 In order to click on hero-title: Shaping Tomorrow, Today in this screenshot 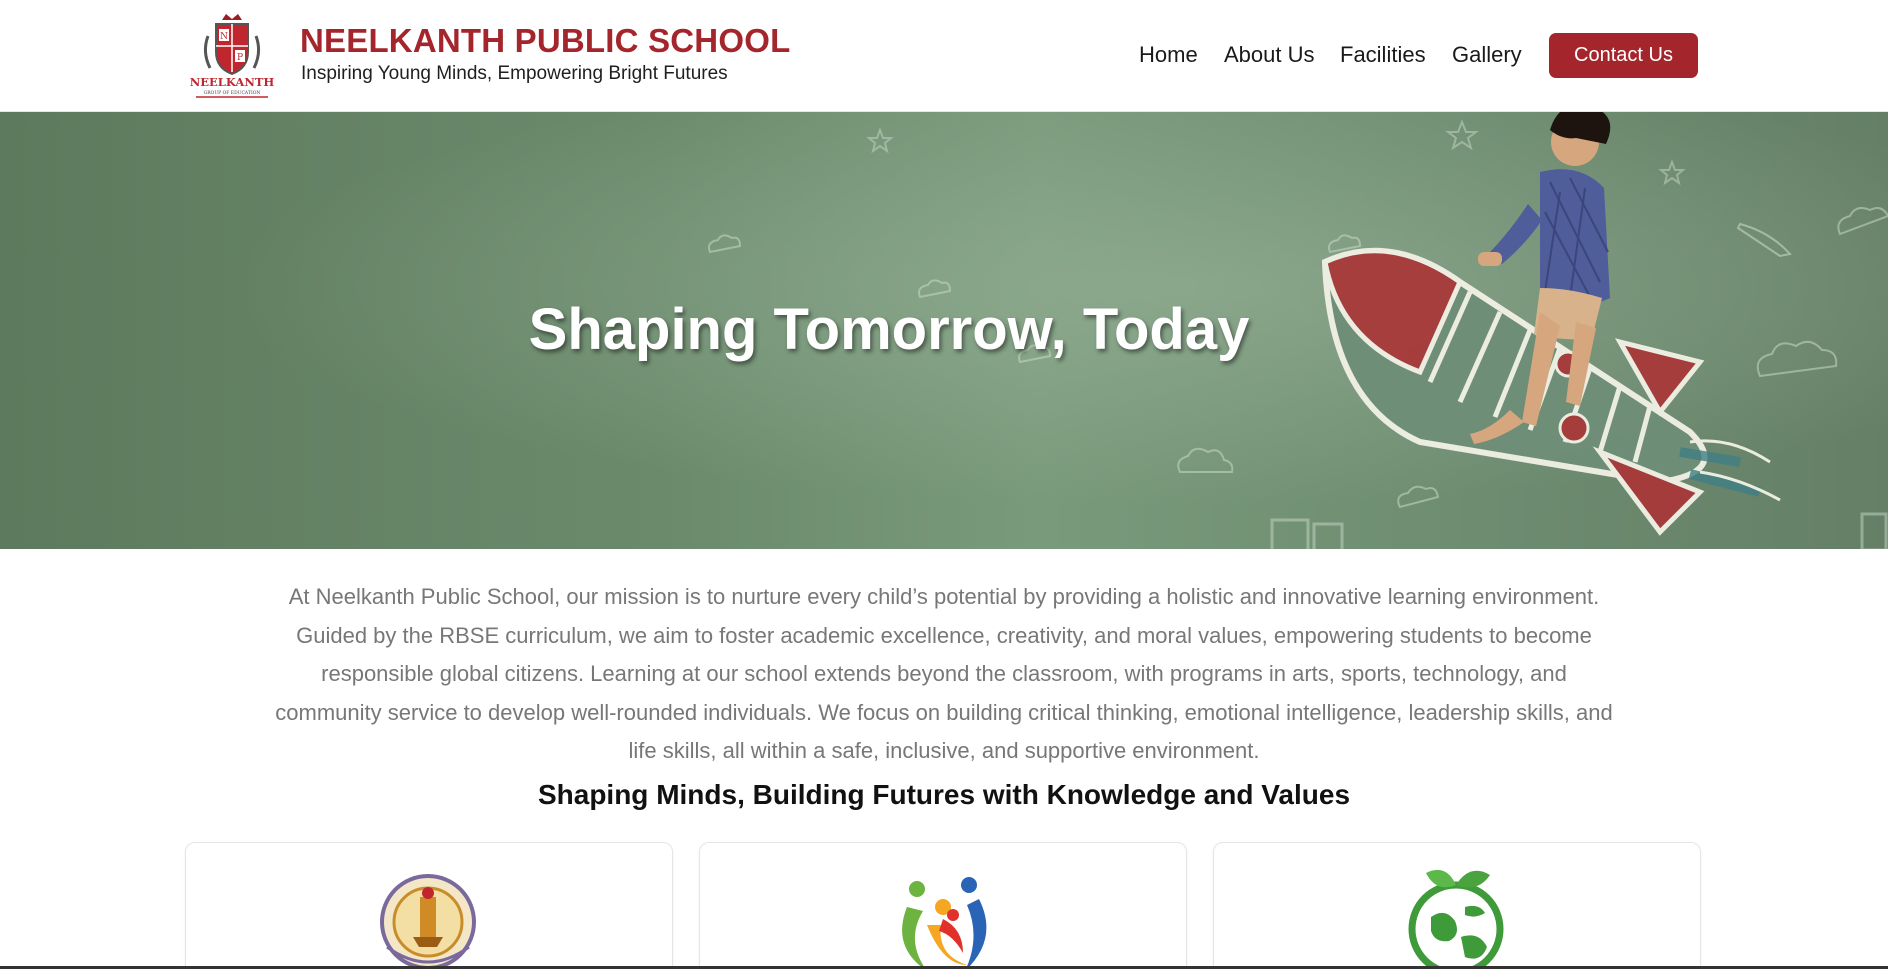, I will do `click(889, 329)`.